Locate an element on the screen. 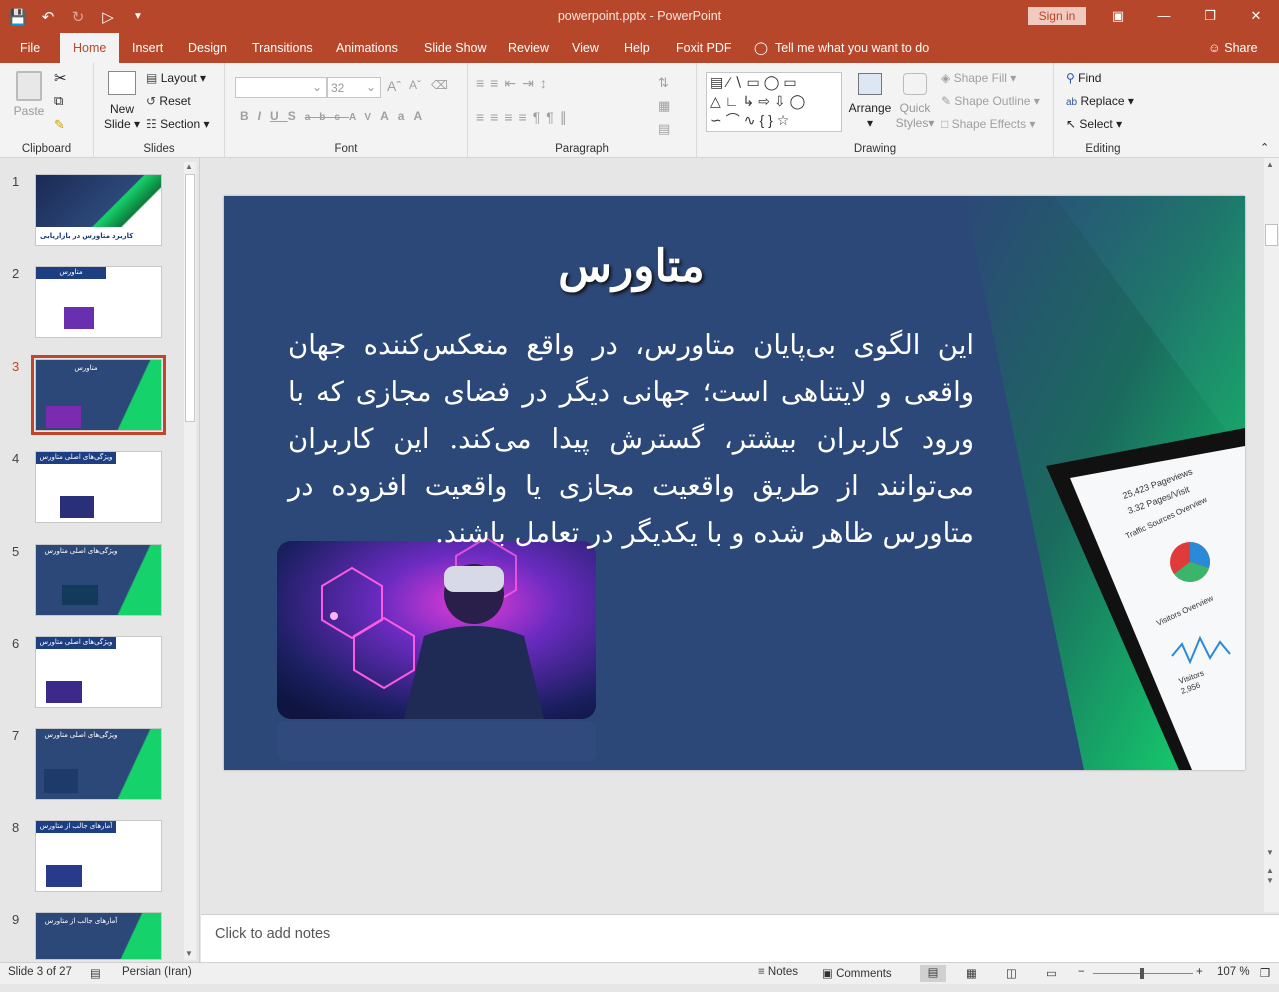 The image size is (1279, 992). language-indicator: Persian (Iran) is located at coordinates (157, 972).